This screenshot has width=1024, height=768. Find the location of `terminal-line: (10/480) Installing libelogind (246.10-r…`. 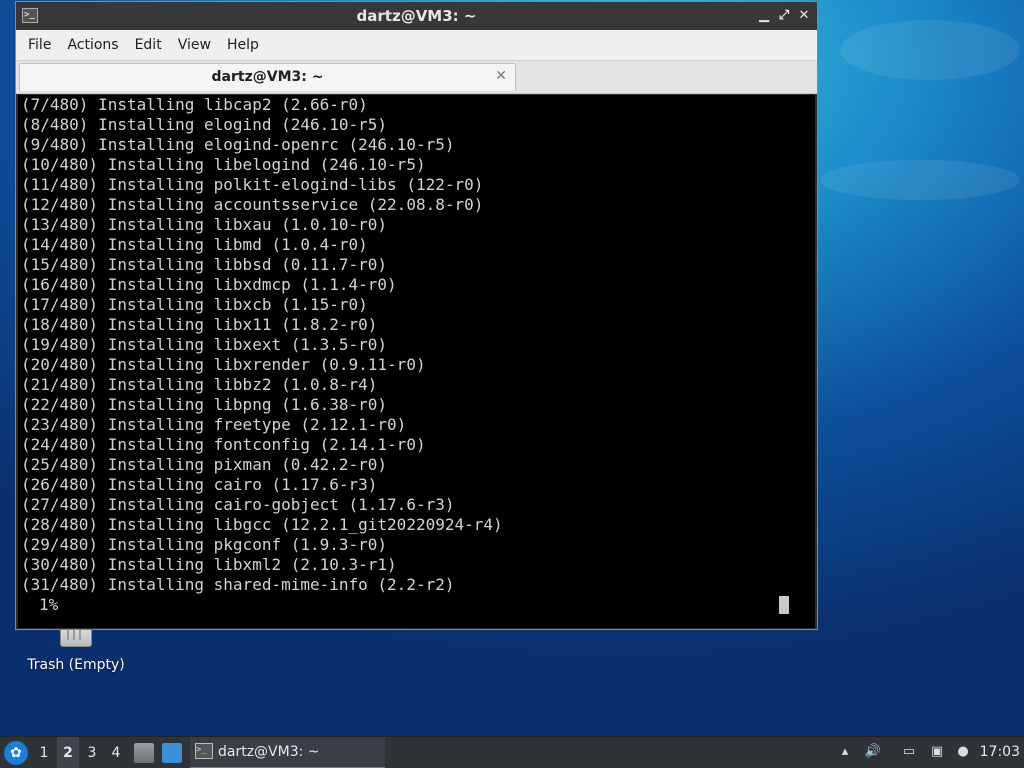

terminal-line: (10/480) Installing libelogind (246.10-r… is located at coordinates (223, 164).